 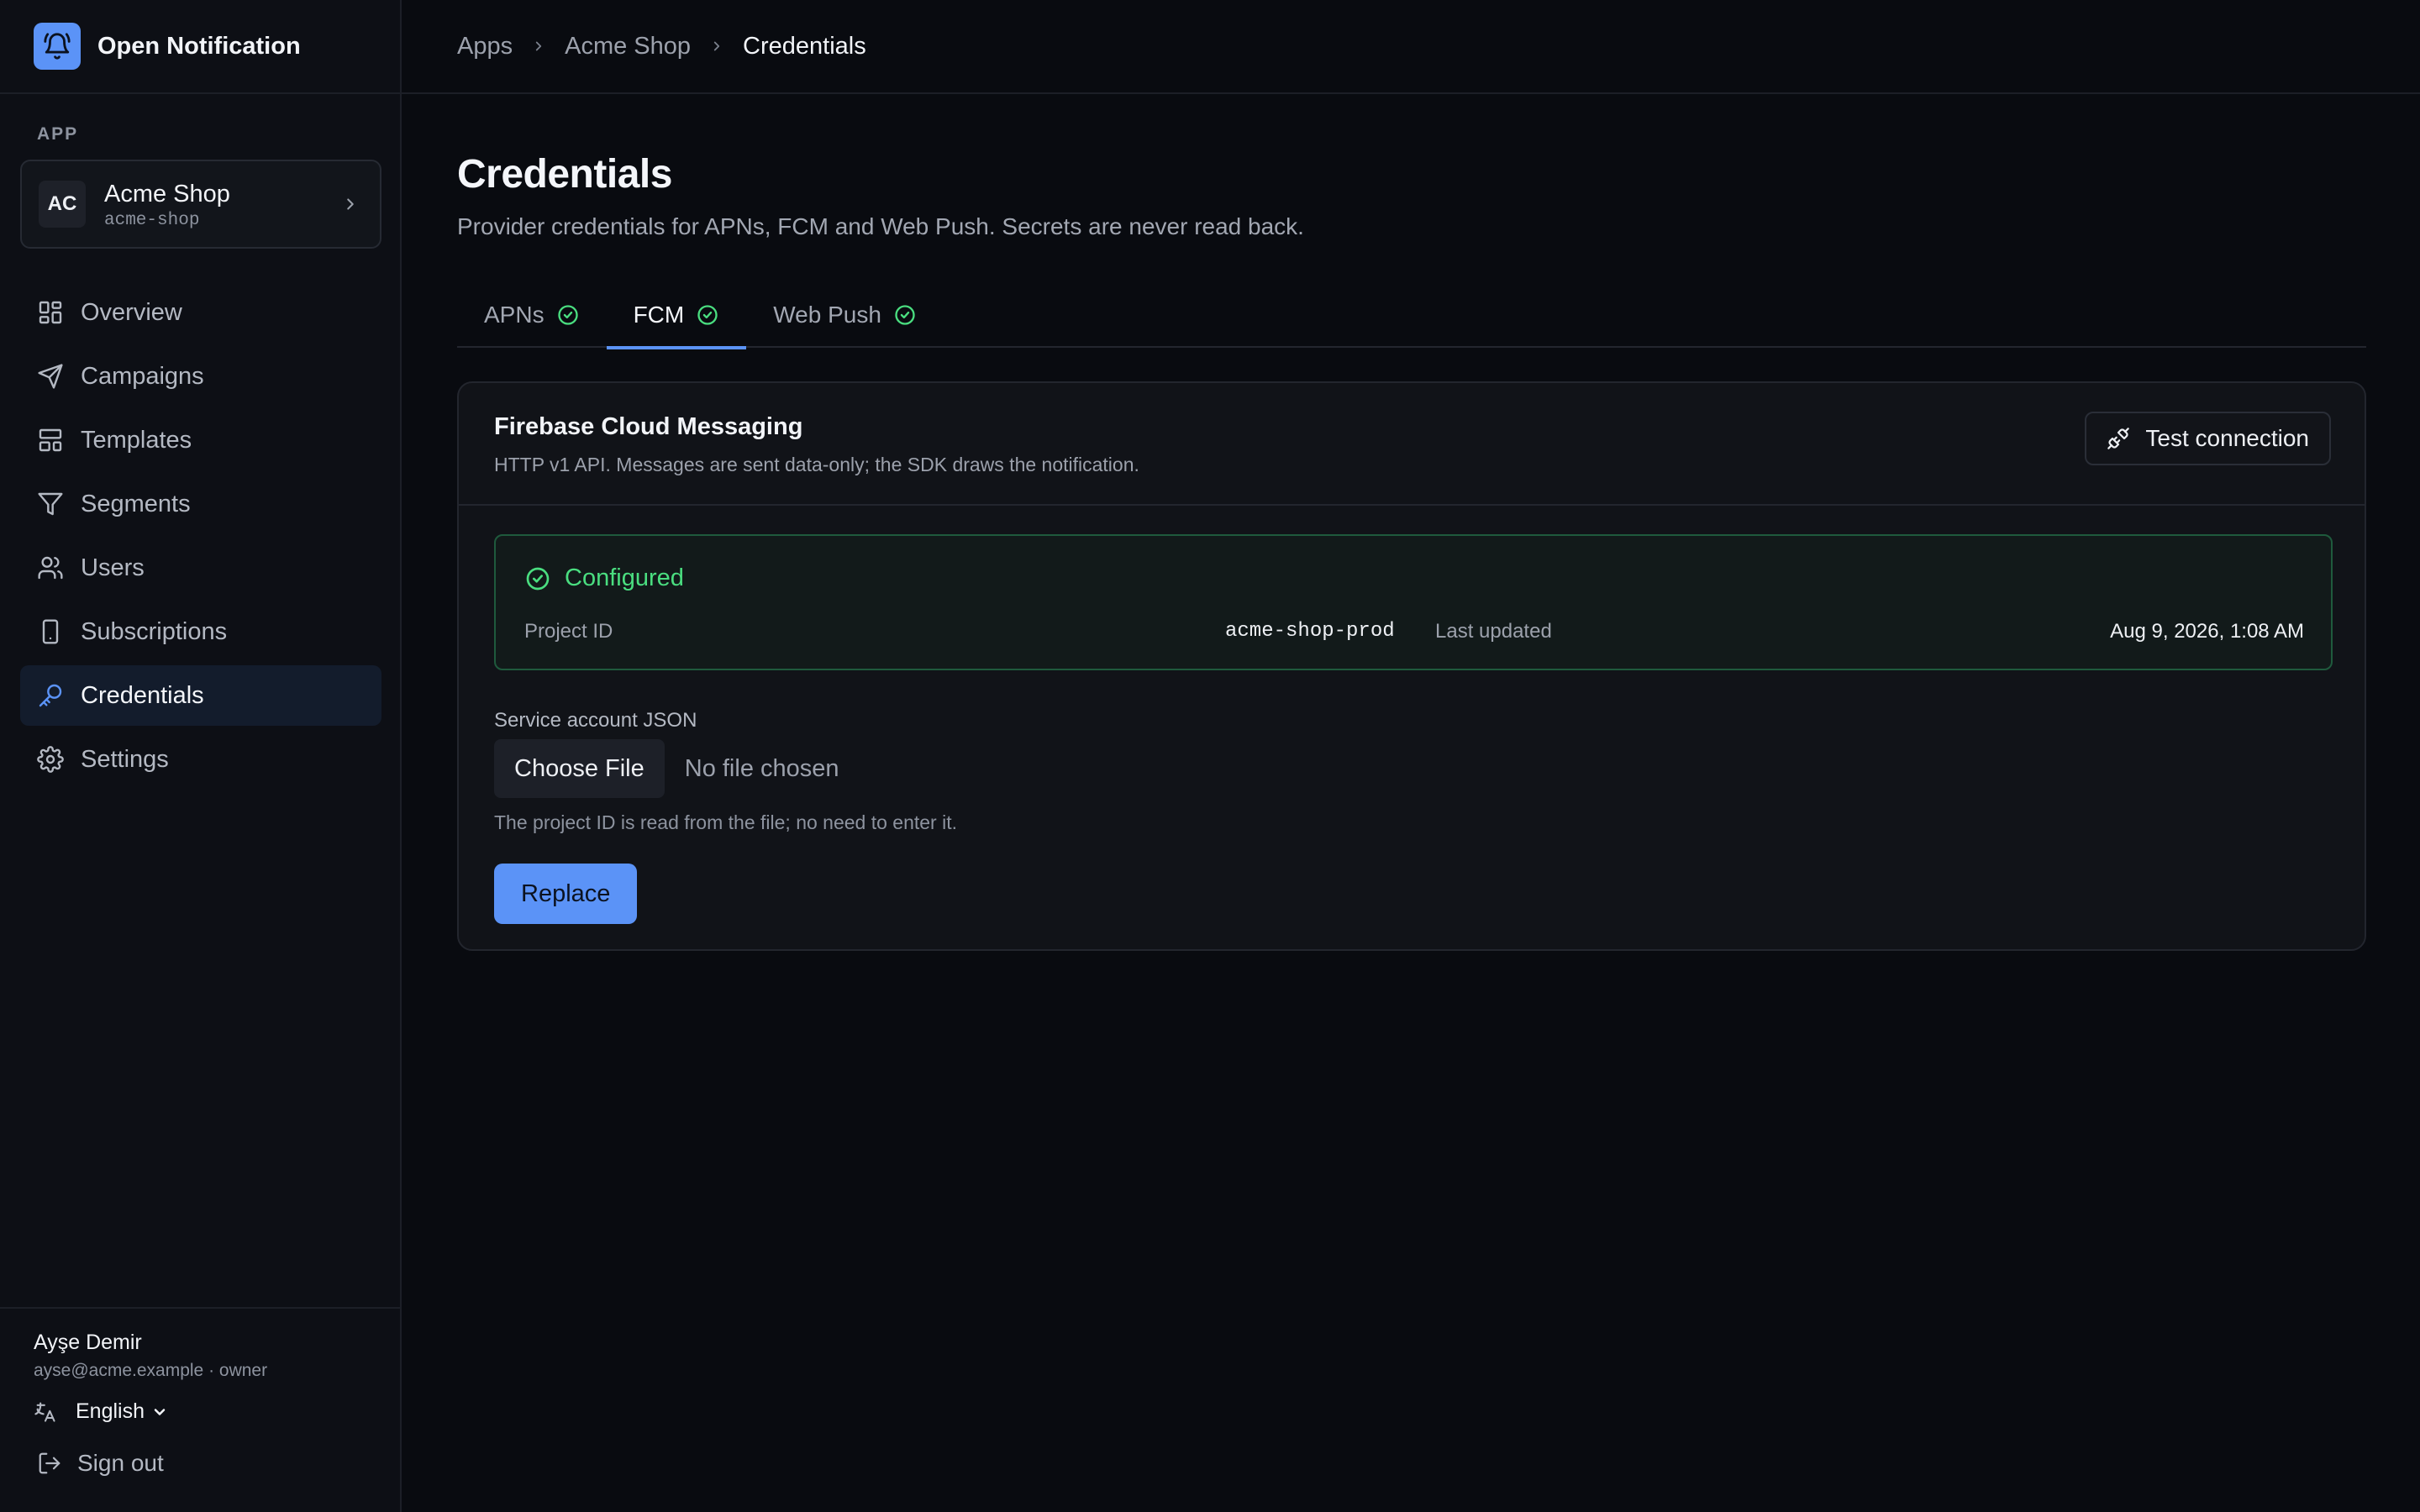 What do you see at coordinates (151, 1370) in the screenshot?
I see `user-meta: ayse@acme.example · owner` at bounding box center [151, 1370].